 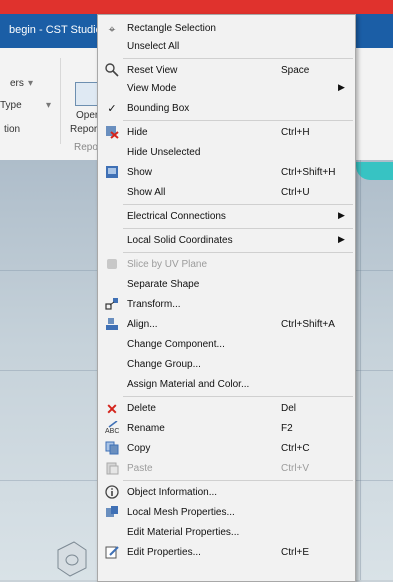 What do you see at coordinates (295, 552) in the screenshot?
I see `menu-shortcut: Ctrl+E` at bounding box center [295, 552].